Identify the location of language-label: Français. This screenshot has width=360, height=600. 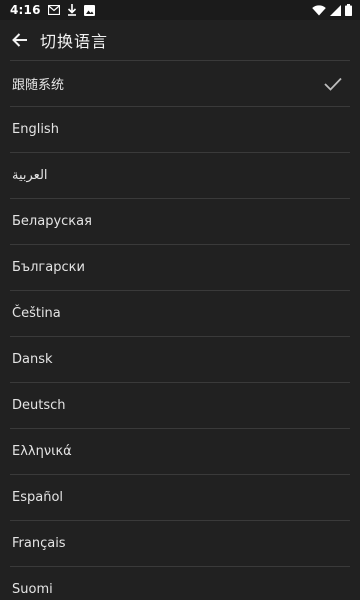
(39, 543).